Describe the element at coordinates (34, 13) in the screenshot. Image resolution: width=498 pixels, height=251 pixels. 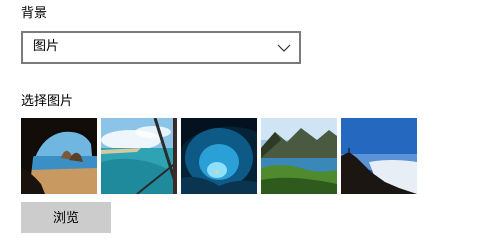
I see `background-label: 背景` at that location.